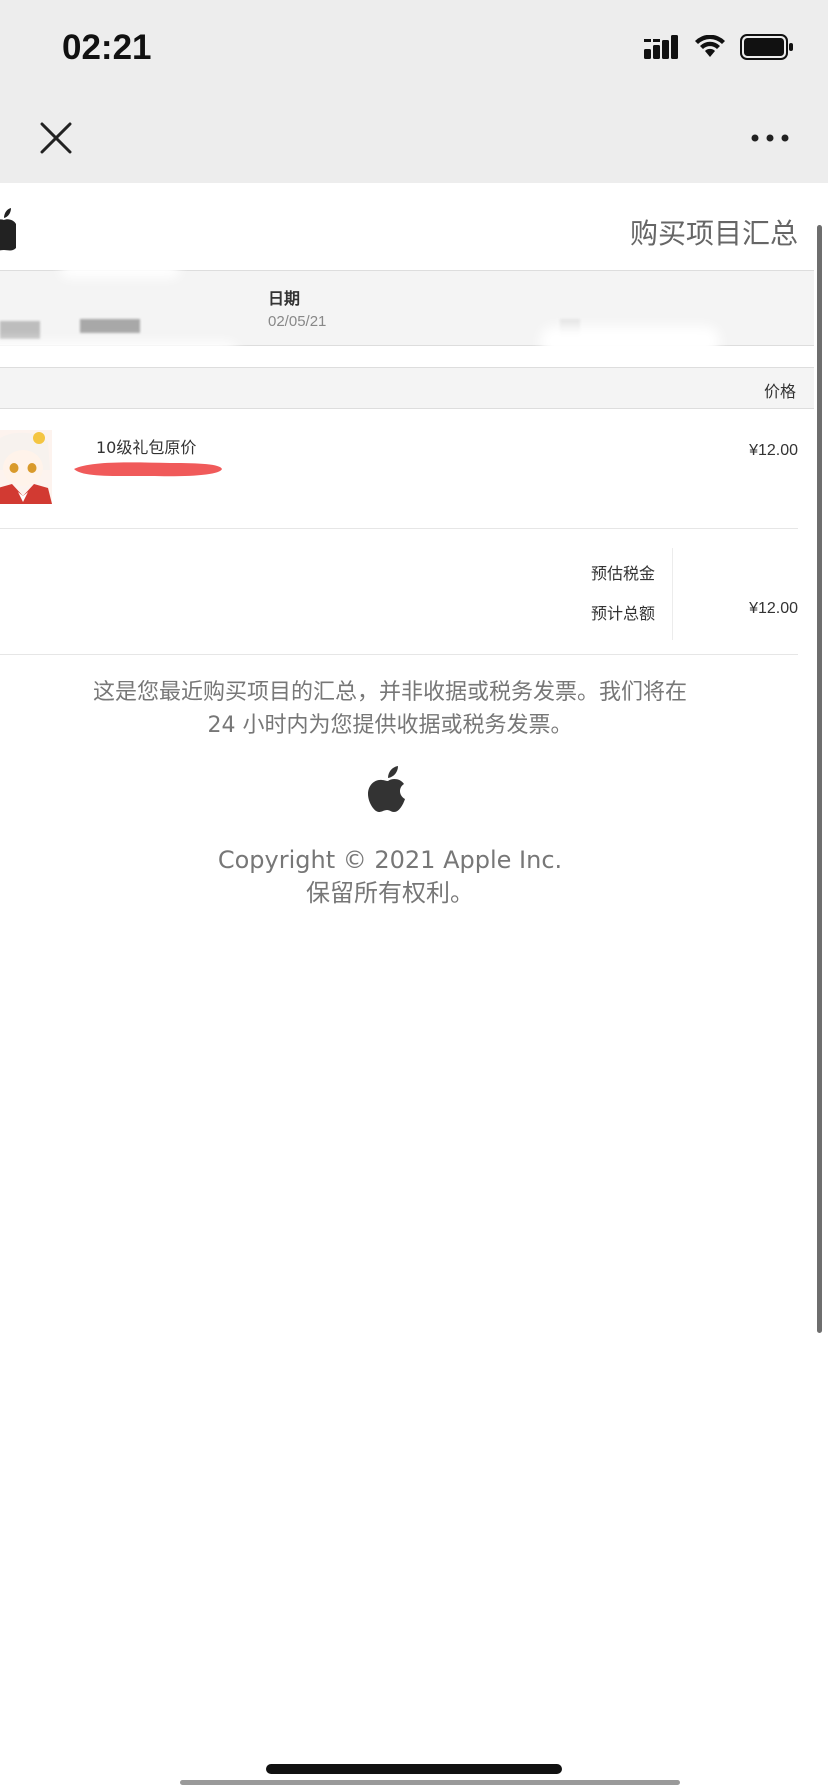 This screenshot has height=1792, width=828. Describe the element at coordinates (390, 893) in the screenshot. I see `copyright-line: 保留所有权利。` at that location.